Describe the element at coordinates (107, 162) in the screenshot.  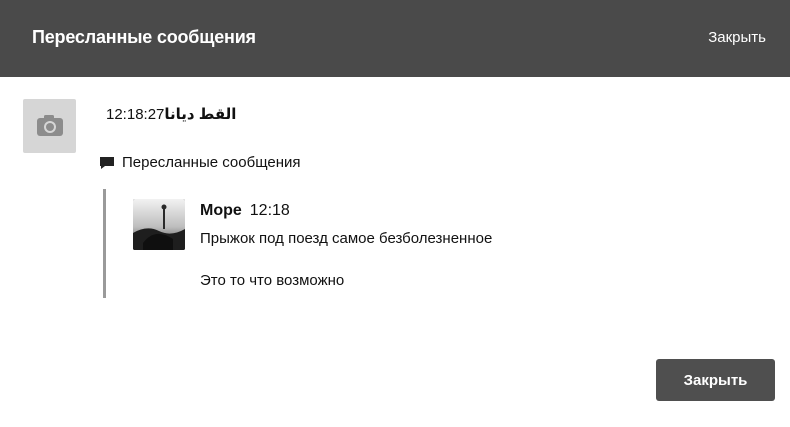
I see `speech-bubble-icon` at that location.